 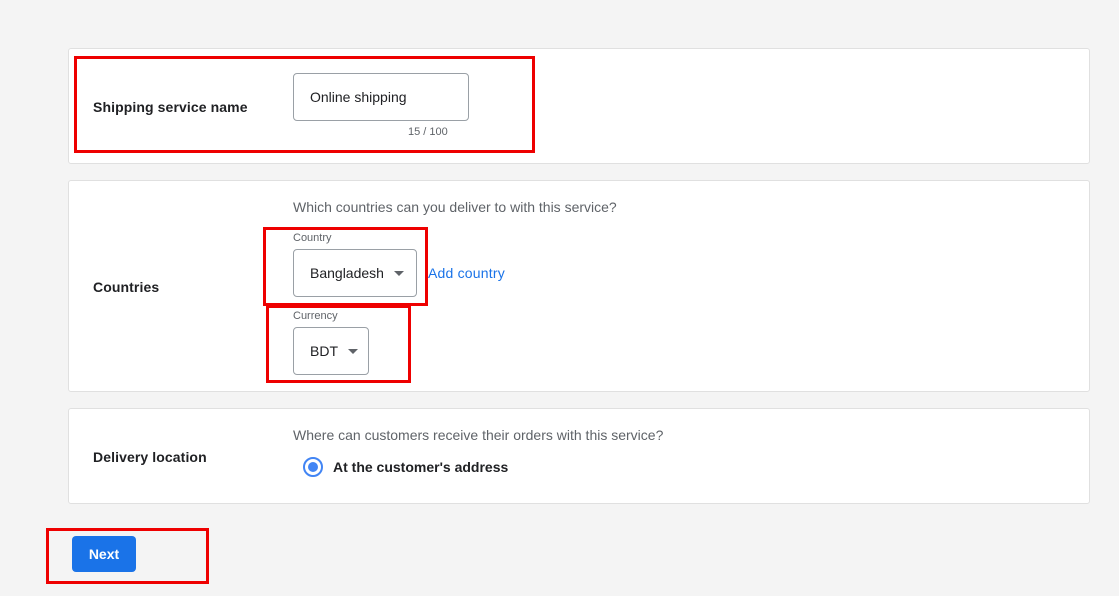 I want to click on currency-select-value: BDT, so click(x=324, y=351).